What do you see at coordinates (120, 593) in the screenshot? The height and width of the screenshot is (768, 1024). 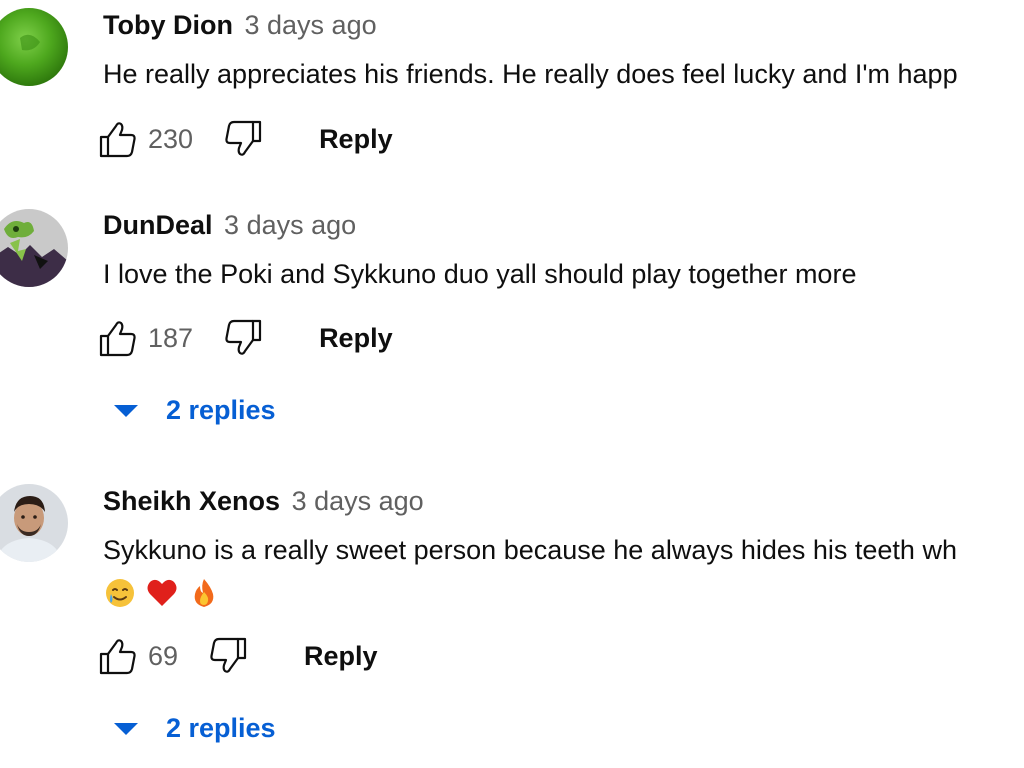 I see `smiling-face-with-tear-icon` at bounding box center [120, 593].